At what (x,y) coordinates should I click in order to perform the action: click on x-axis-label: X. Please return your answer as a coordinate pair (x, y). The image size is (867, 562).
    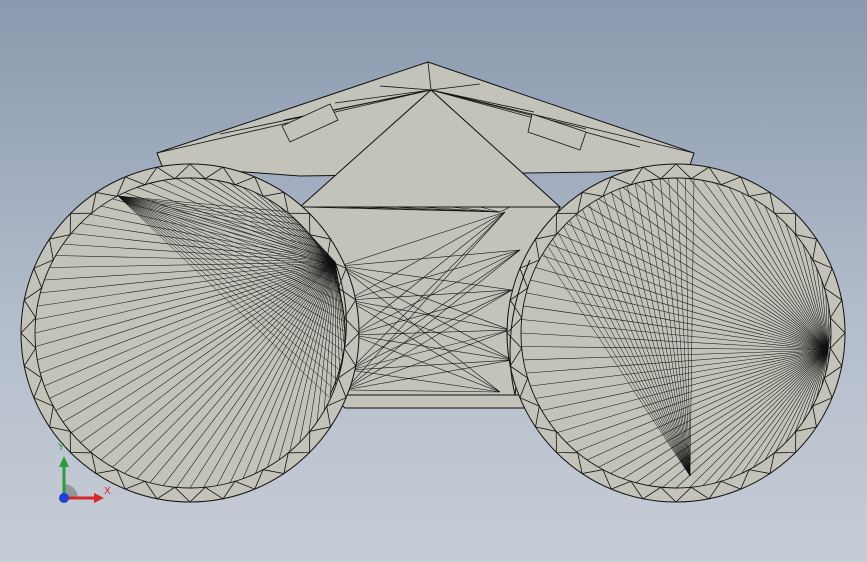
    Looking at the image, I should click on (107, 491).